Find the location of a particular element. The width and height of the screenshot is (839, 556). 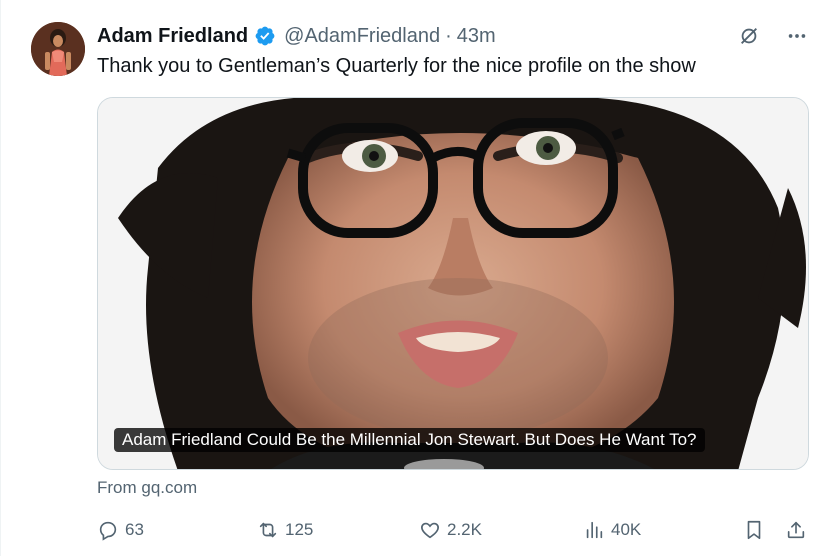

views-button: 40K is located at coordinates (612, 530).